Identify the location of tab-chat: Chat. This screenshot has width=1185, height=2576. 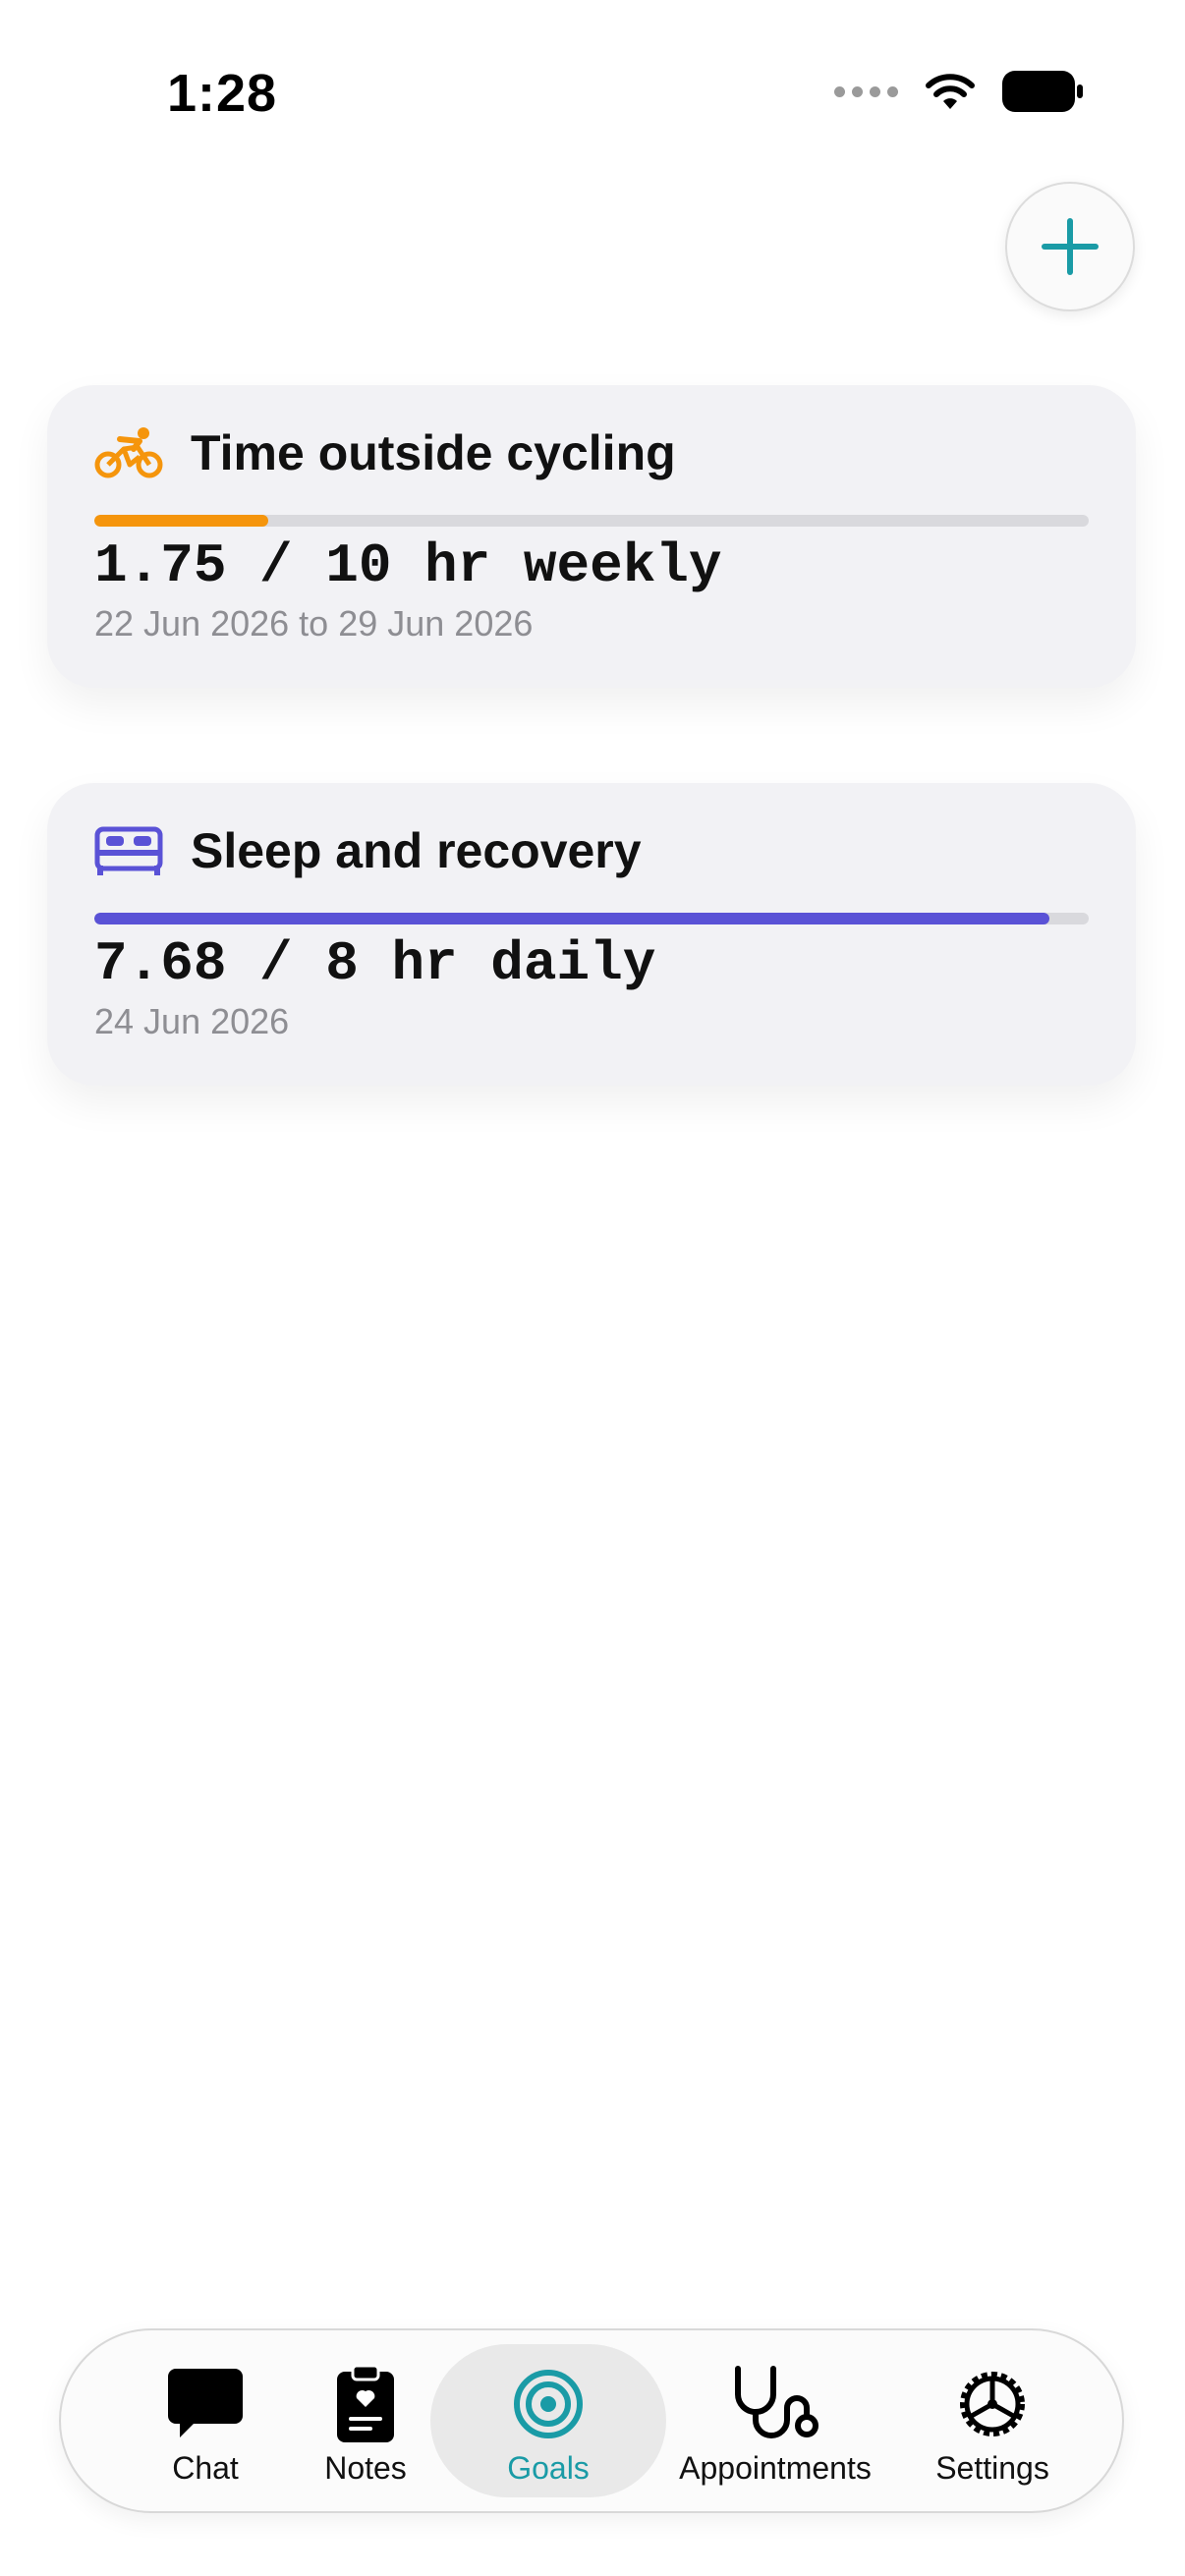
(206, 2420).